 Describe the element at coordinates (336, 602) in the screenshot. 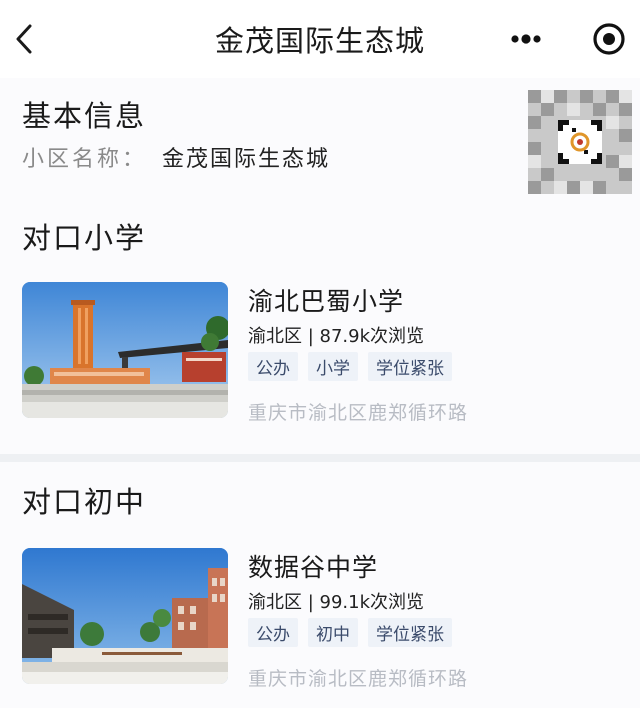

I see `middle-school-meta: 渝北区 | 99.1k次浏览` at that location.